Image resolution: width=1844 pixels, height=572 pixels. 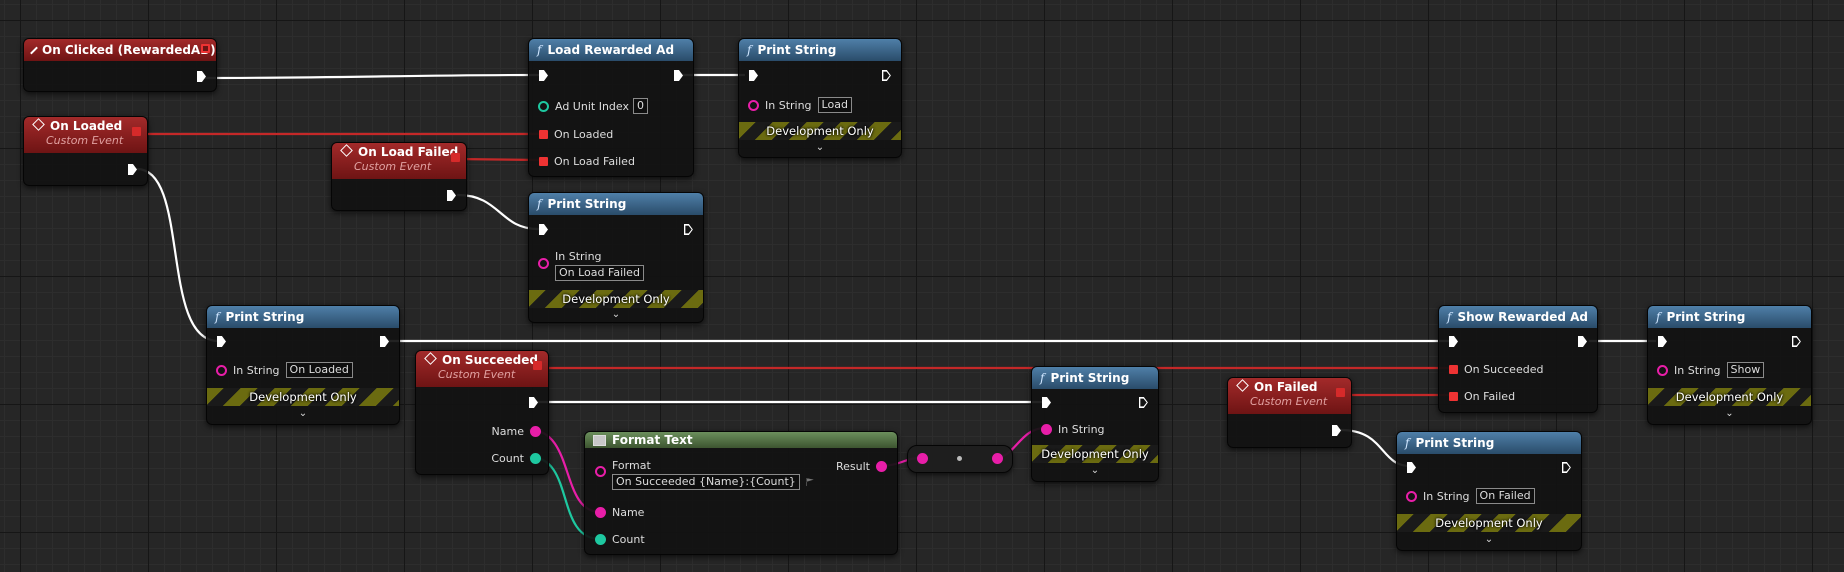 I want to click on print-failed-exec-out, so click(x=1566, y=467).